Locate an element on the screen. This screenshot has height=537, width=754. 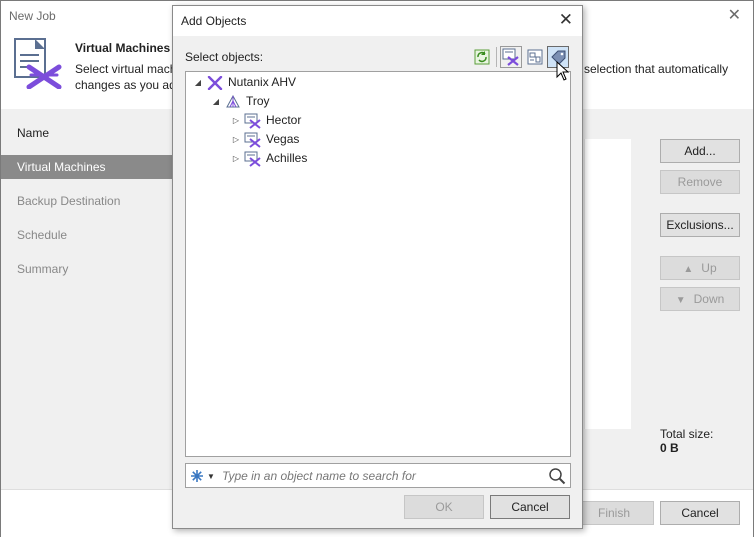
tree-node-label: Hector is located at coordinates (284, 120).